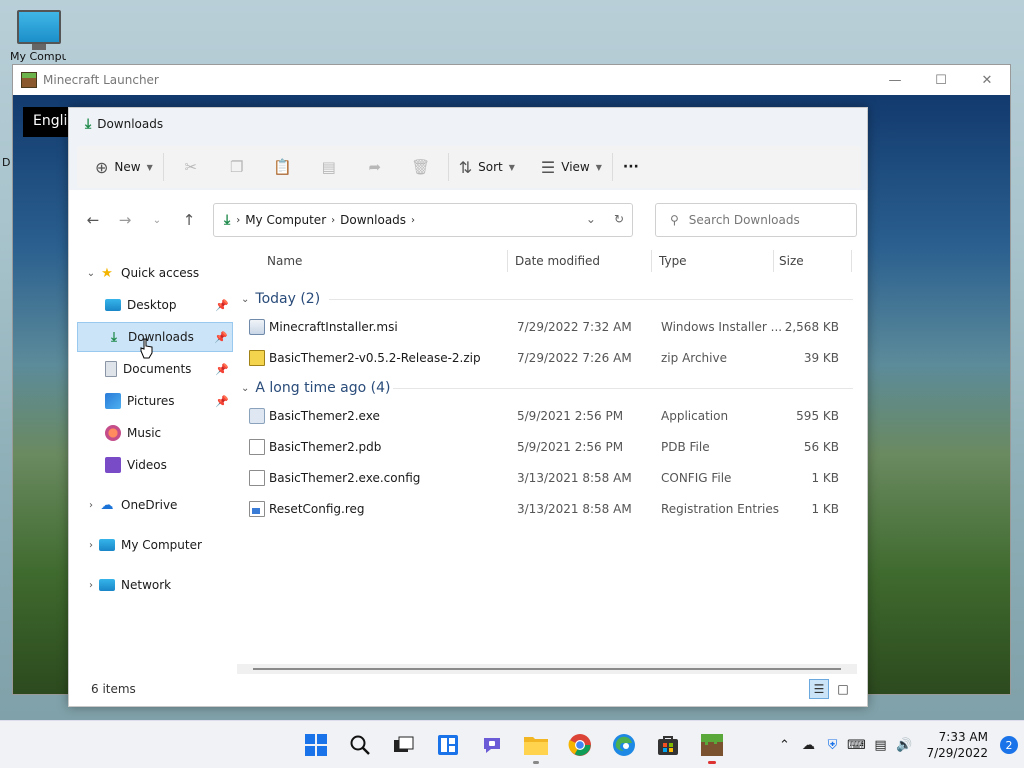  I want to click on more-options-button: ···, so click(631, 167).